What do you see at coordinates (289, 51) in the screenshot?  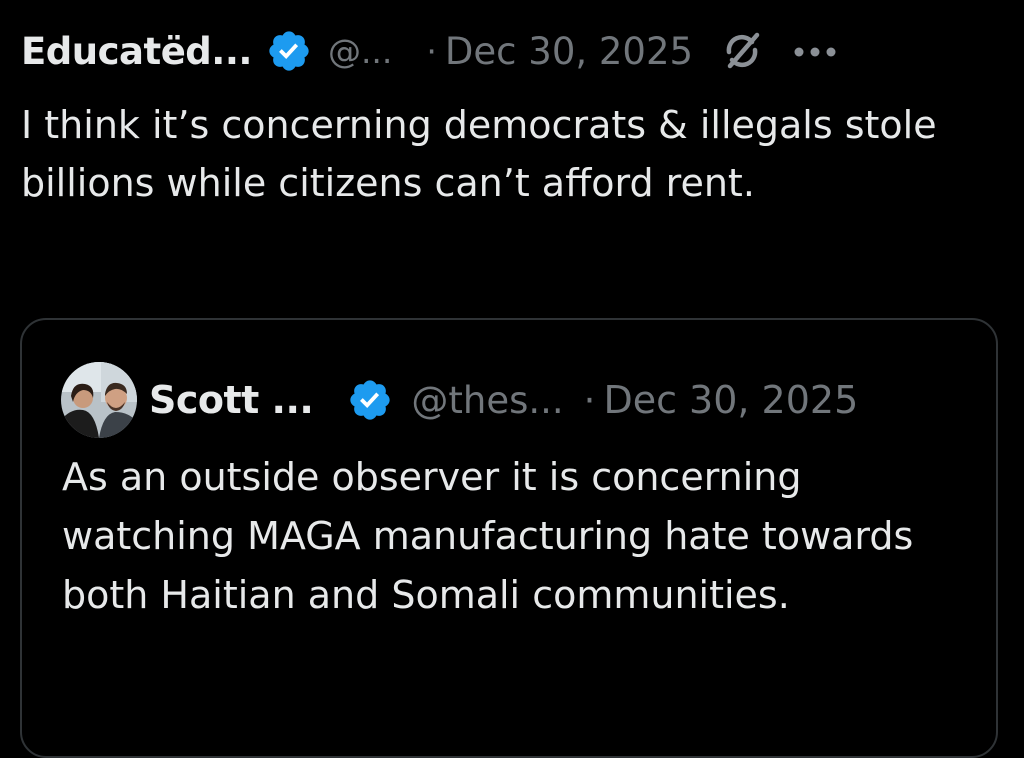 I see `verified-badge-icon` at bounding box center [289, 51].